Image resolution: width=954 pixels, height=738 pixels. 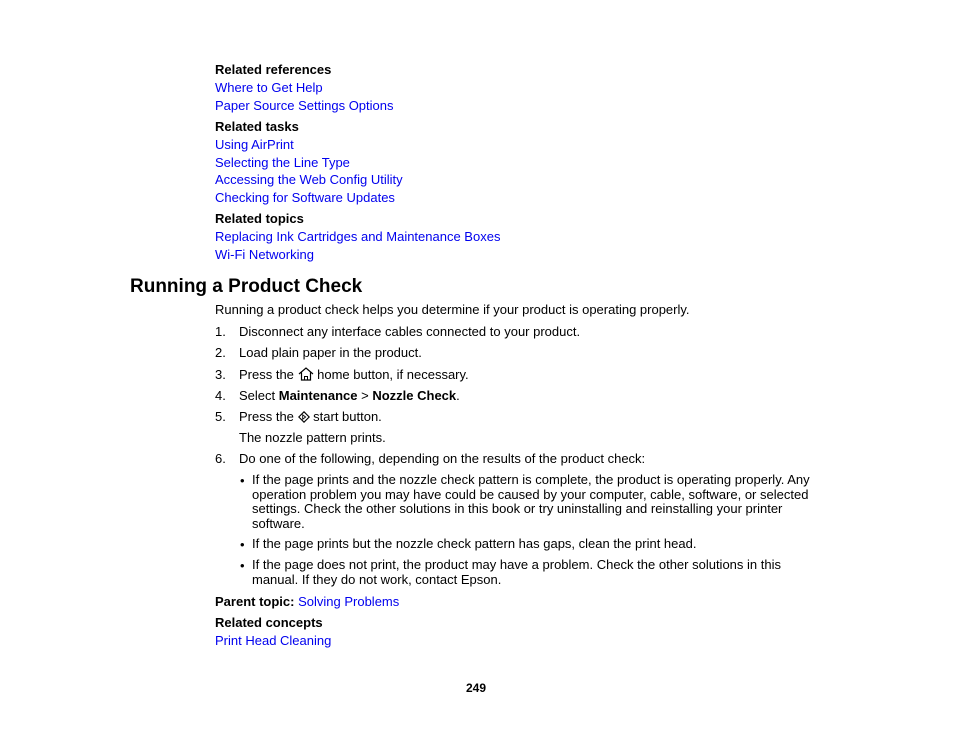 What do you see at coordinates (414, 395) in the screenshot?
I see `menu-nozzle-check: Nozzle Check` at bounding box center [414, 395].